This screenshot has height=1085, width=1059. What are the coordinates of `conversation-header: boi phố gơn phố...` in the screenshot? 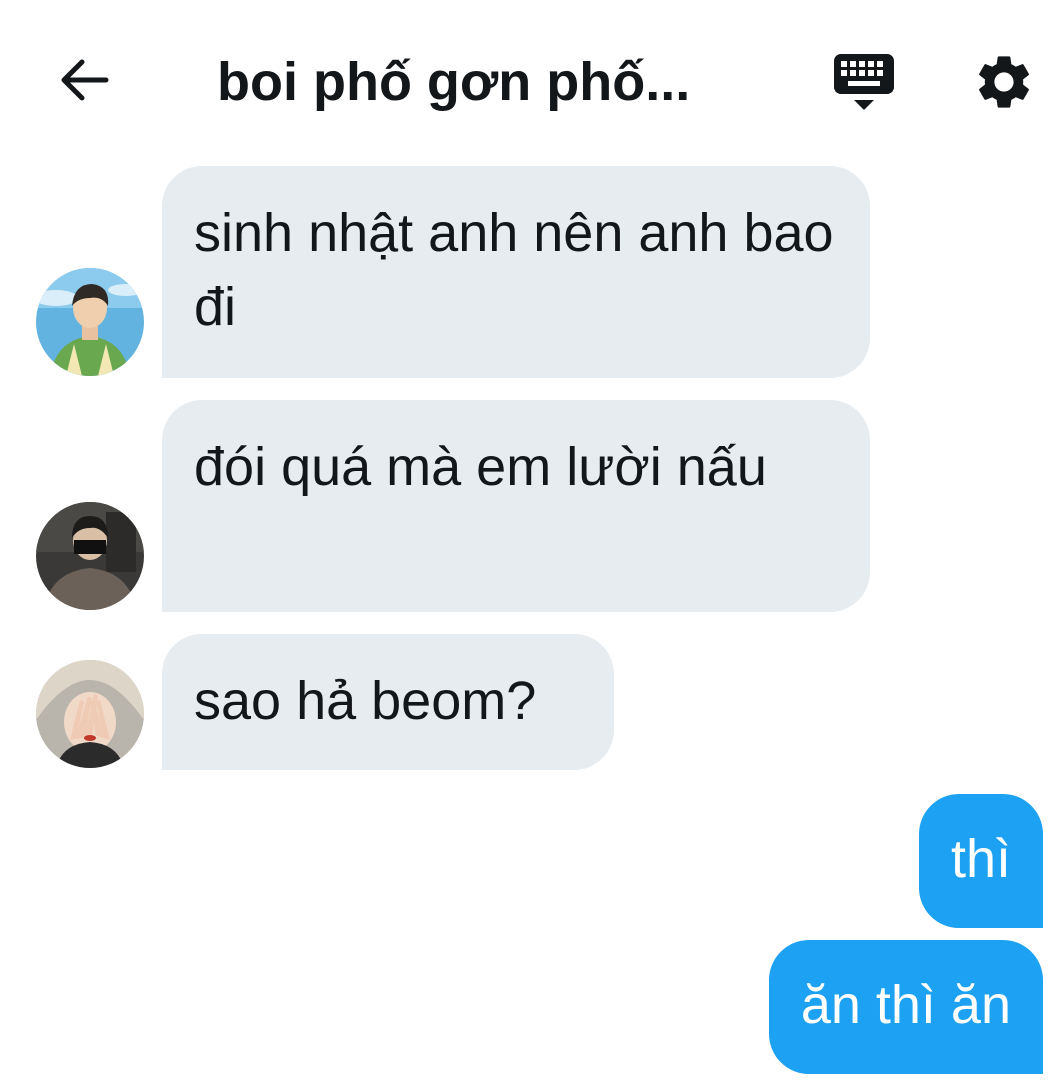 It's located at (529, 75).